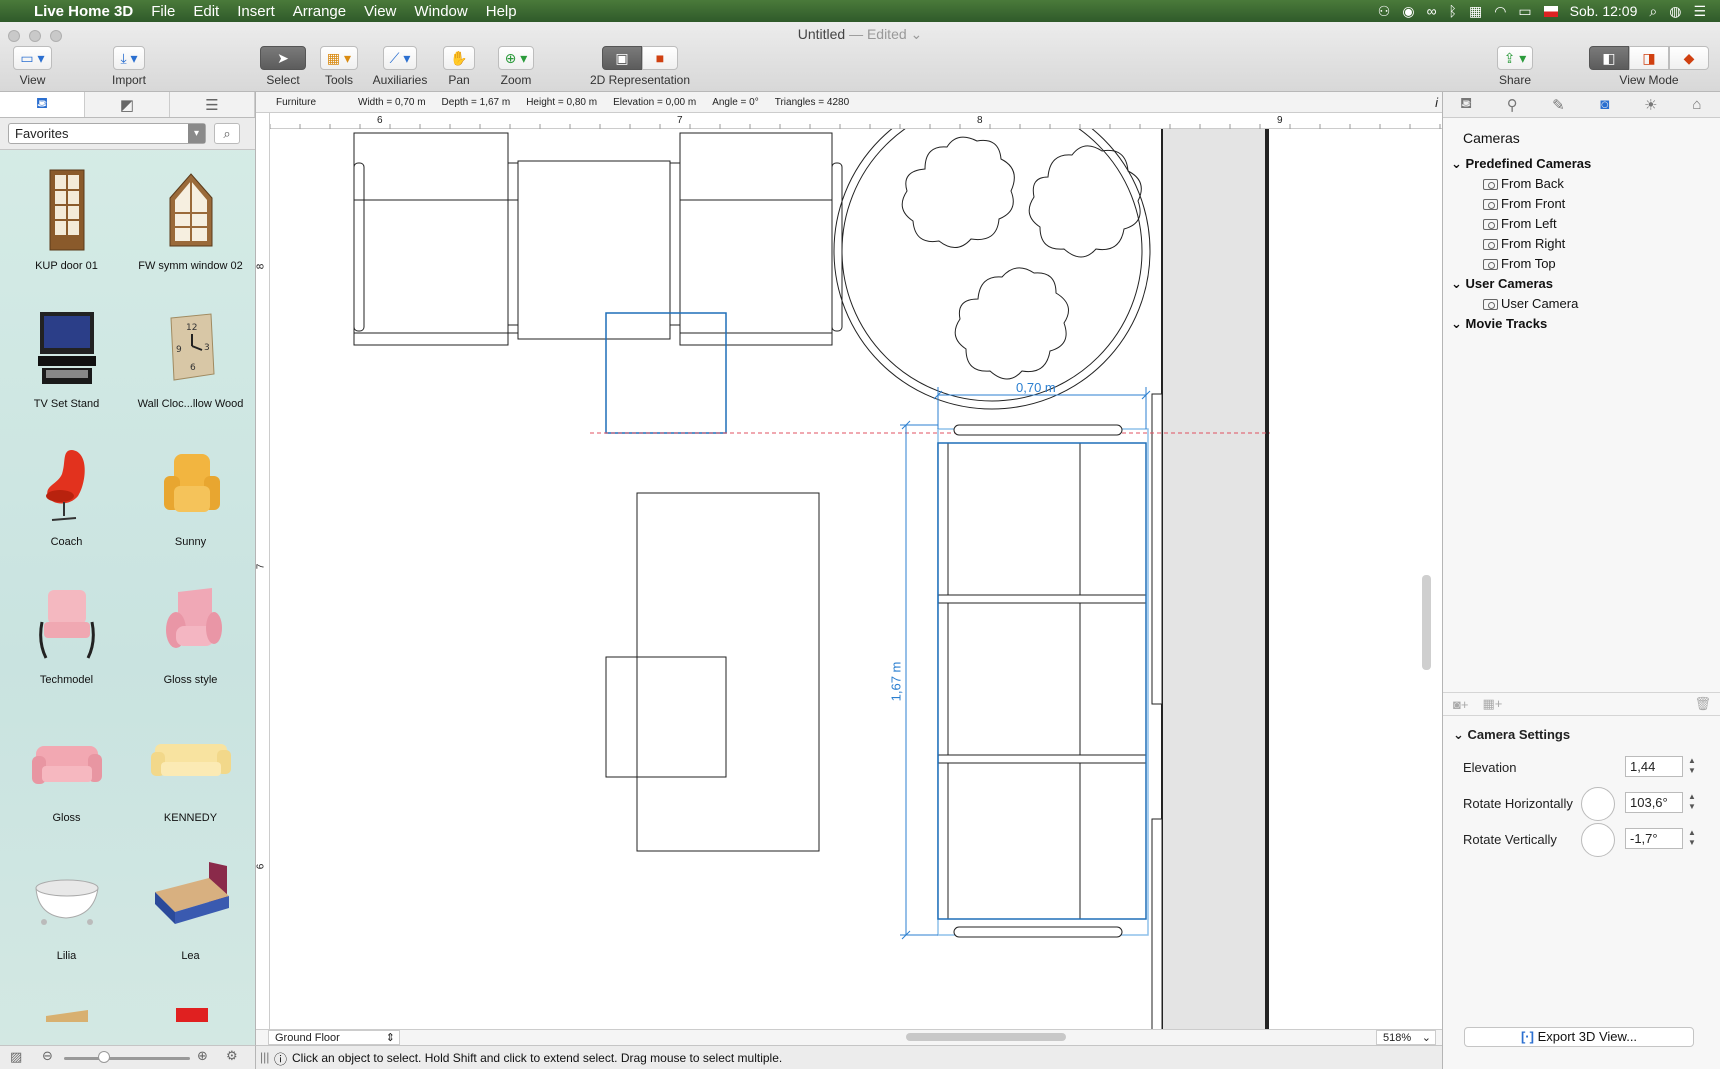  Describe the element at coordinates (1408, 11) in the screenshot. I see `status-icon: ◉` at that location.